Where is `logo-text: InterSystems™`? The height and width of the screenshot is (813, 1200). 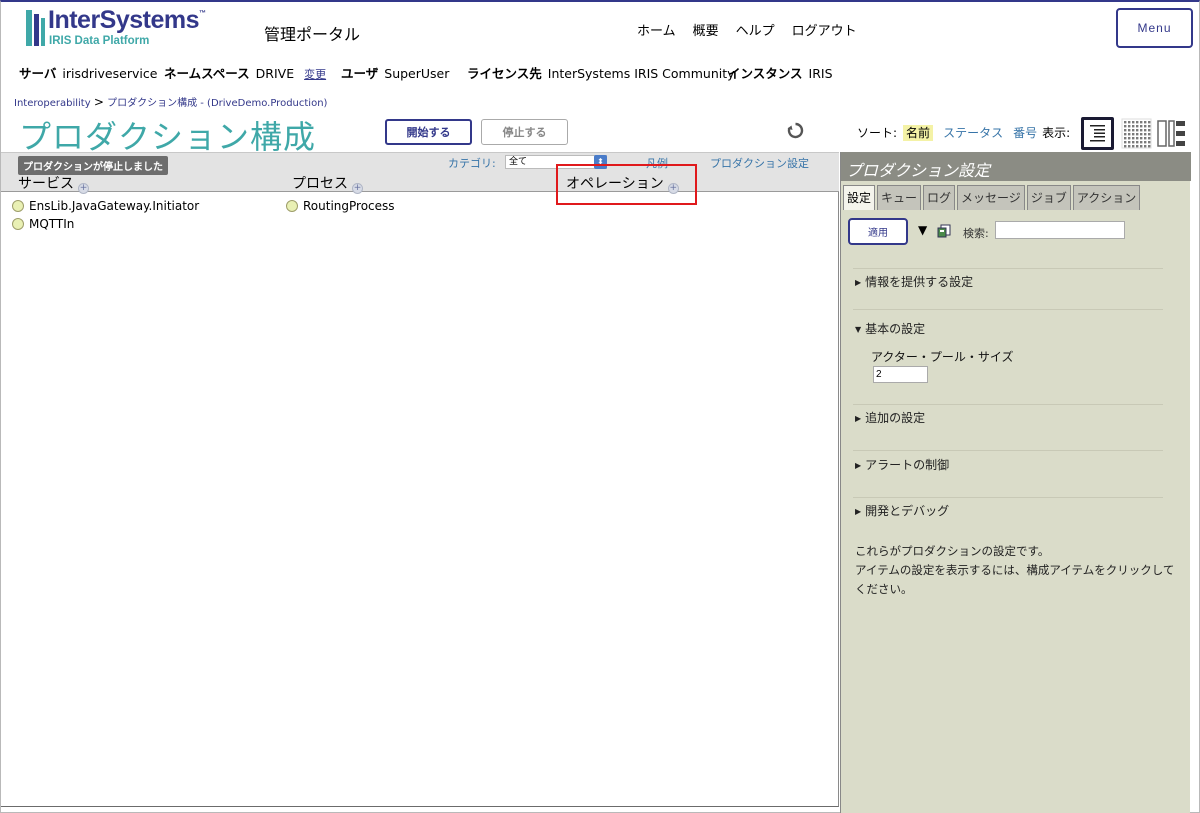
logo-text: InterSystems™ is located at coordinates (127, 20).